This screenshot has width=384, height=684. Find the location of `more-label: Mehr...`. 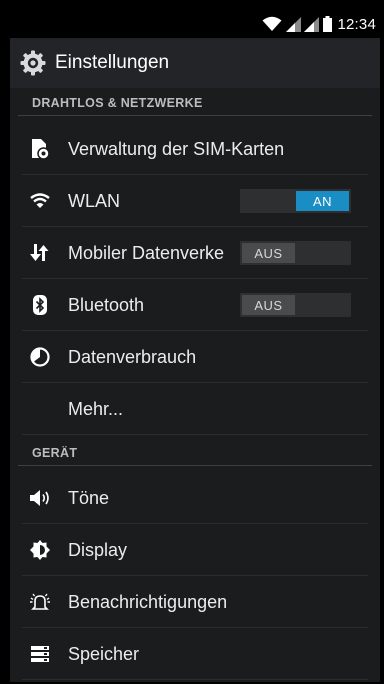

more-label: Mehr... is located at coordinates (96, 408).